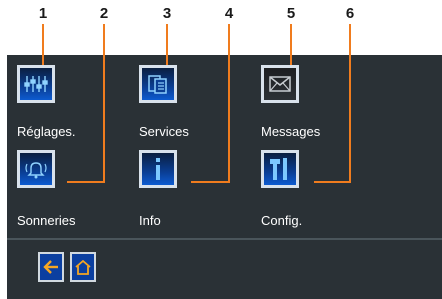  What do you see at coordinates (46, 220) in the screenshot?
I see `sonneries-label: Sonneries` at bounding box center [46, 220].